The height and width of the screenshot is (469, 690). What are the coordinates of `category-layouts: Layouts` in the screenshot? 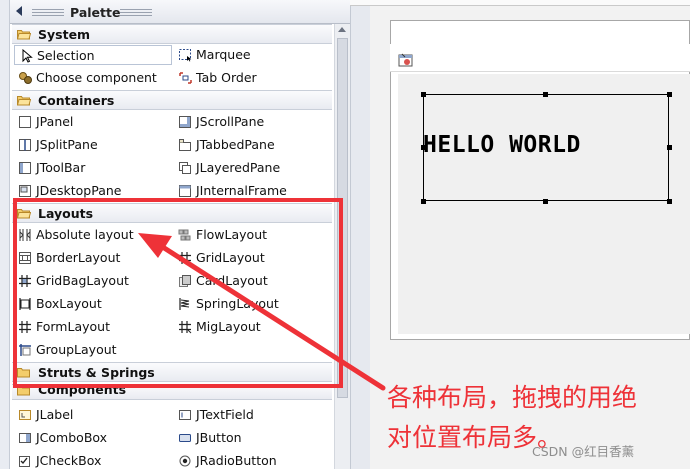 It's located at (172, 213).